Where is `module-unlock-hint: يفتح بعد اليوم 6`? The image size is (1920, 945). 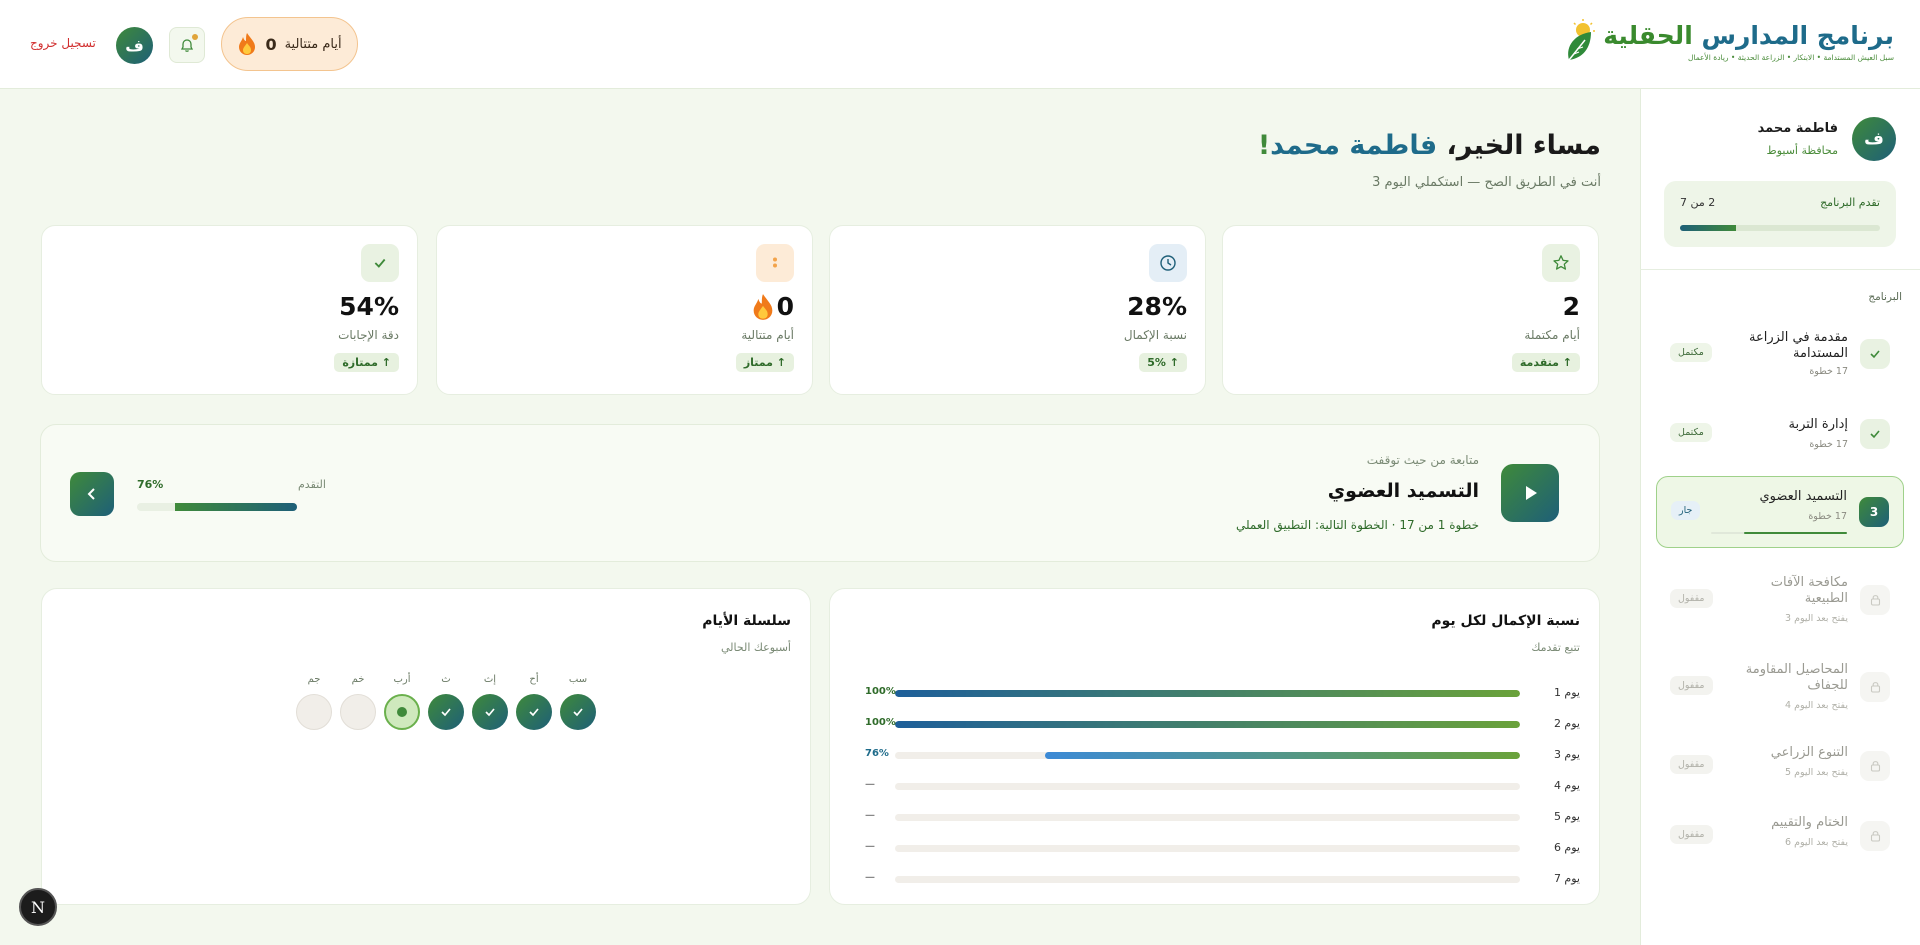
module-unlock-hint: يفتح بعد اليوم 6 is located at coordinates (1816, 842).